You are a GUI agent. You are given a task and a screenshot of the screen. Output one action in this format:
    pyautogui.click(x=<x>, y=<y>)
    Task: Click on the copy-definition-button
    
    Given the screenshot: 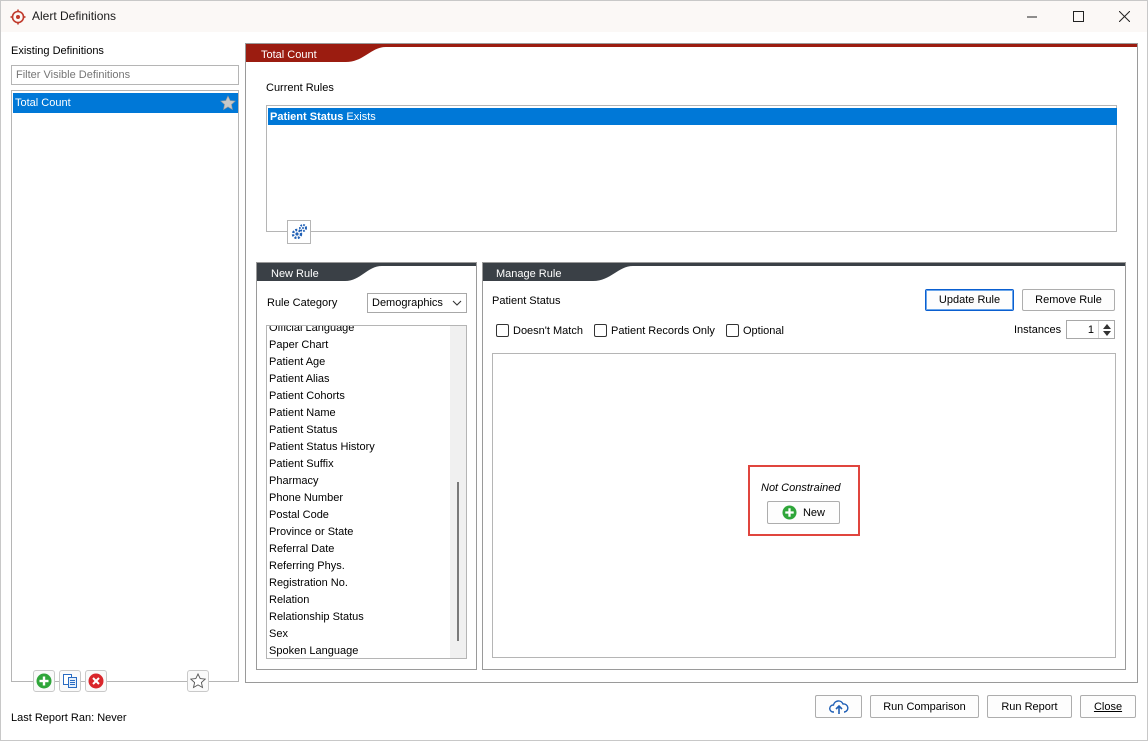 What is the action you would take?
    pyautogui.click(x=70, y=681)
    